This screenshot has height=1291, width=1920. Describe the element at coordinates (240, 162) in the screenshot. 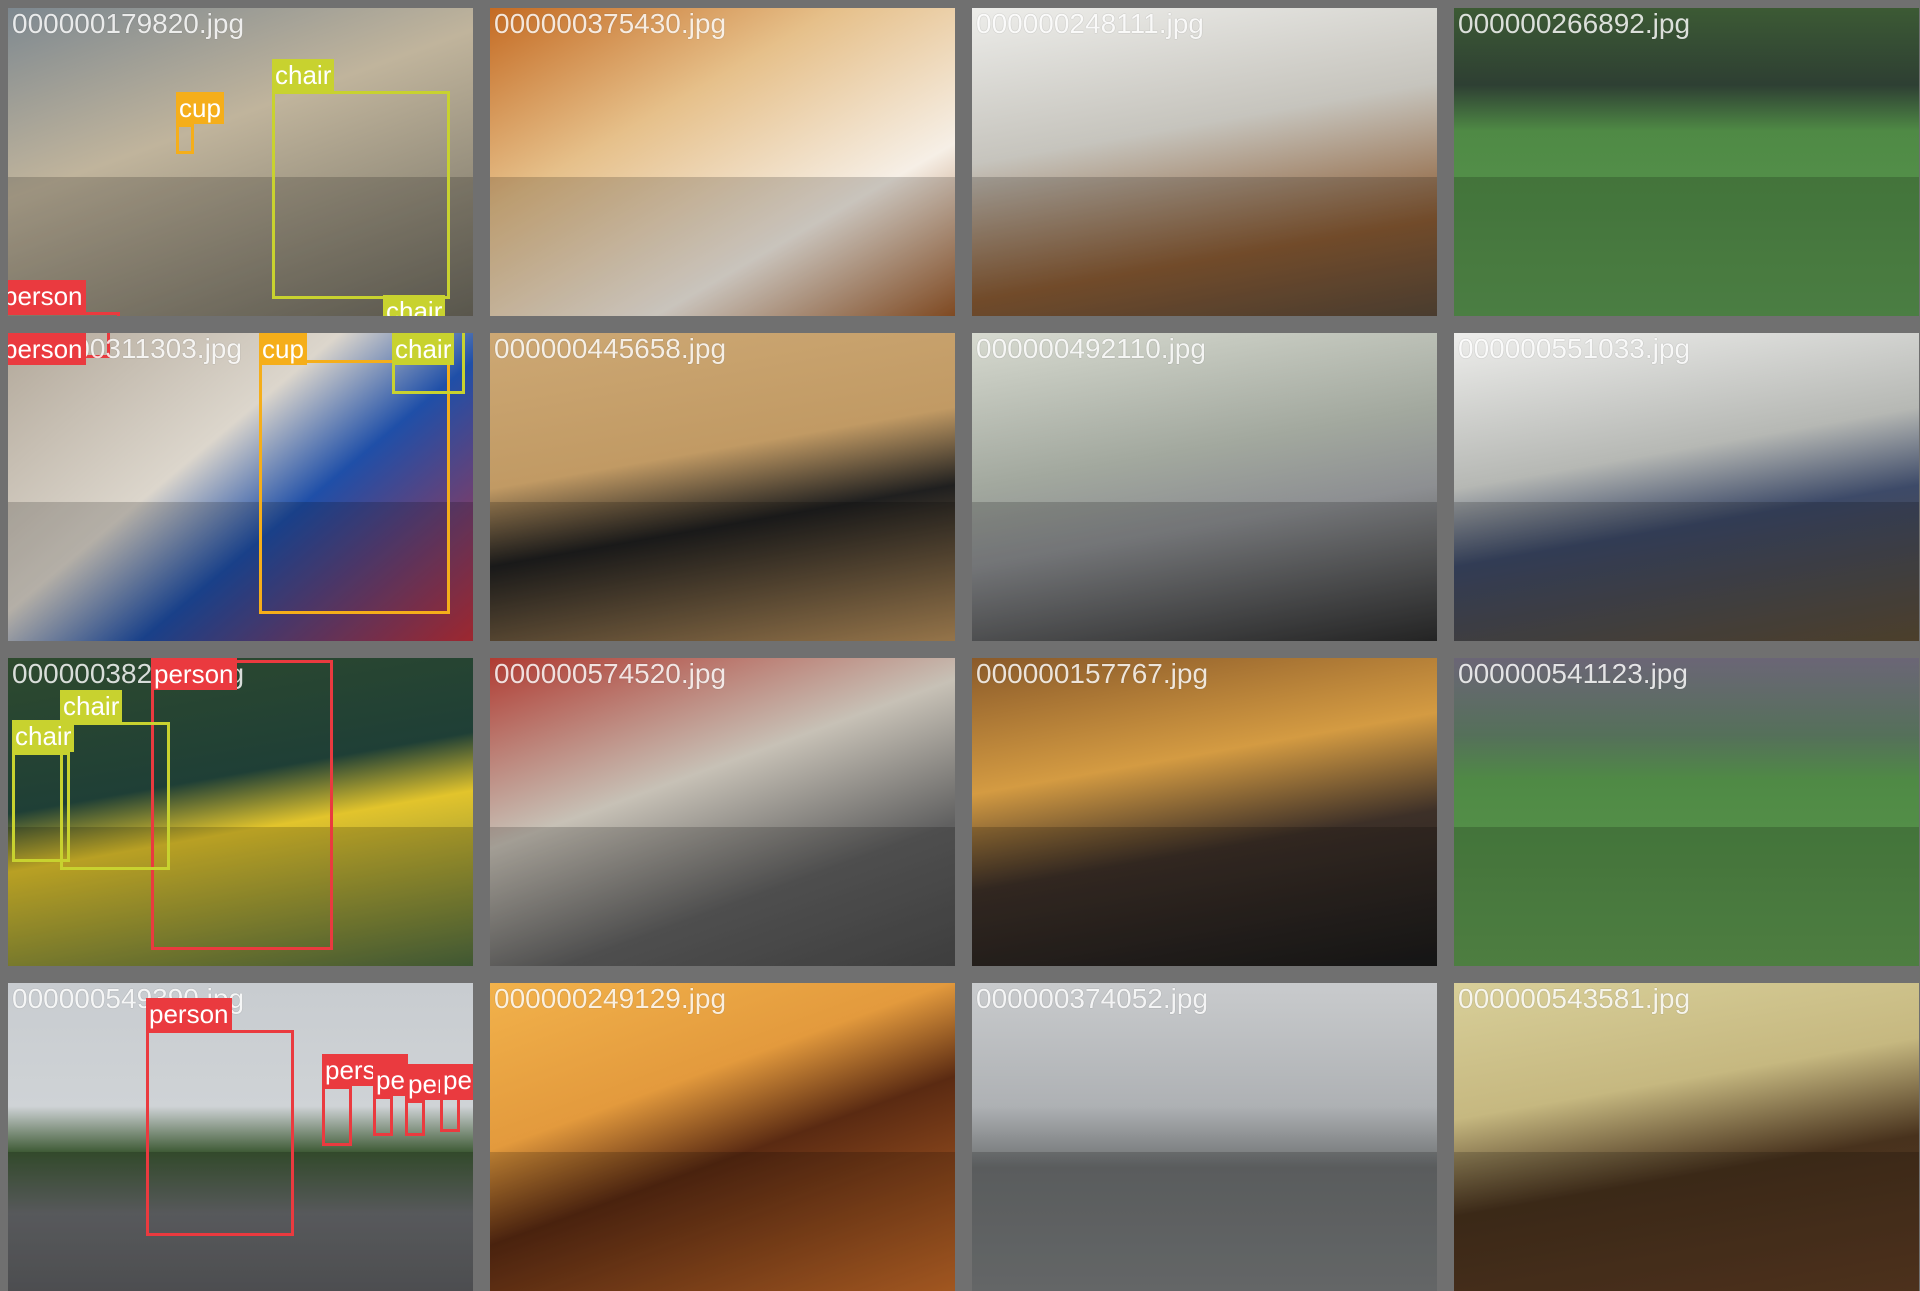

I see `image-tile: 000000179820.jpg chair cup person chair` at that location.